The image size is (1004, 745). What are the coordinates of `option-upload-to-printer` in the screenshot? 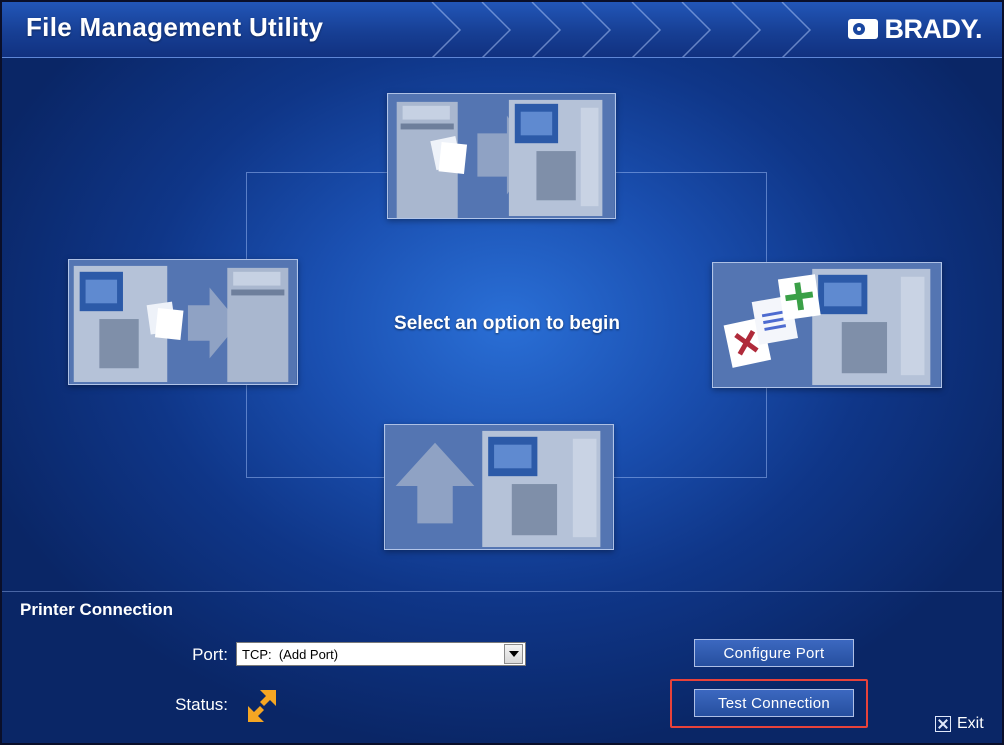 It's located at (499, 487).